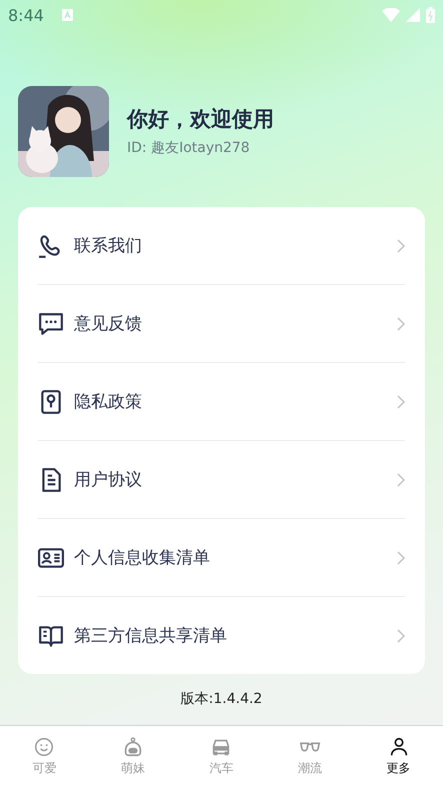 This screenshot has height=787, width=443. What do you see at coordinates (67, 15) in the screenshot?
I see `notification-icon` at bounding box center [67, 15].